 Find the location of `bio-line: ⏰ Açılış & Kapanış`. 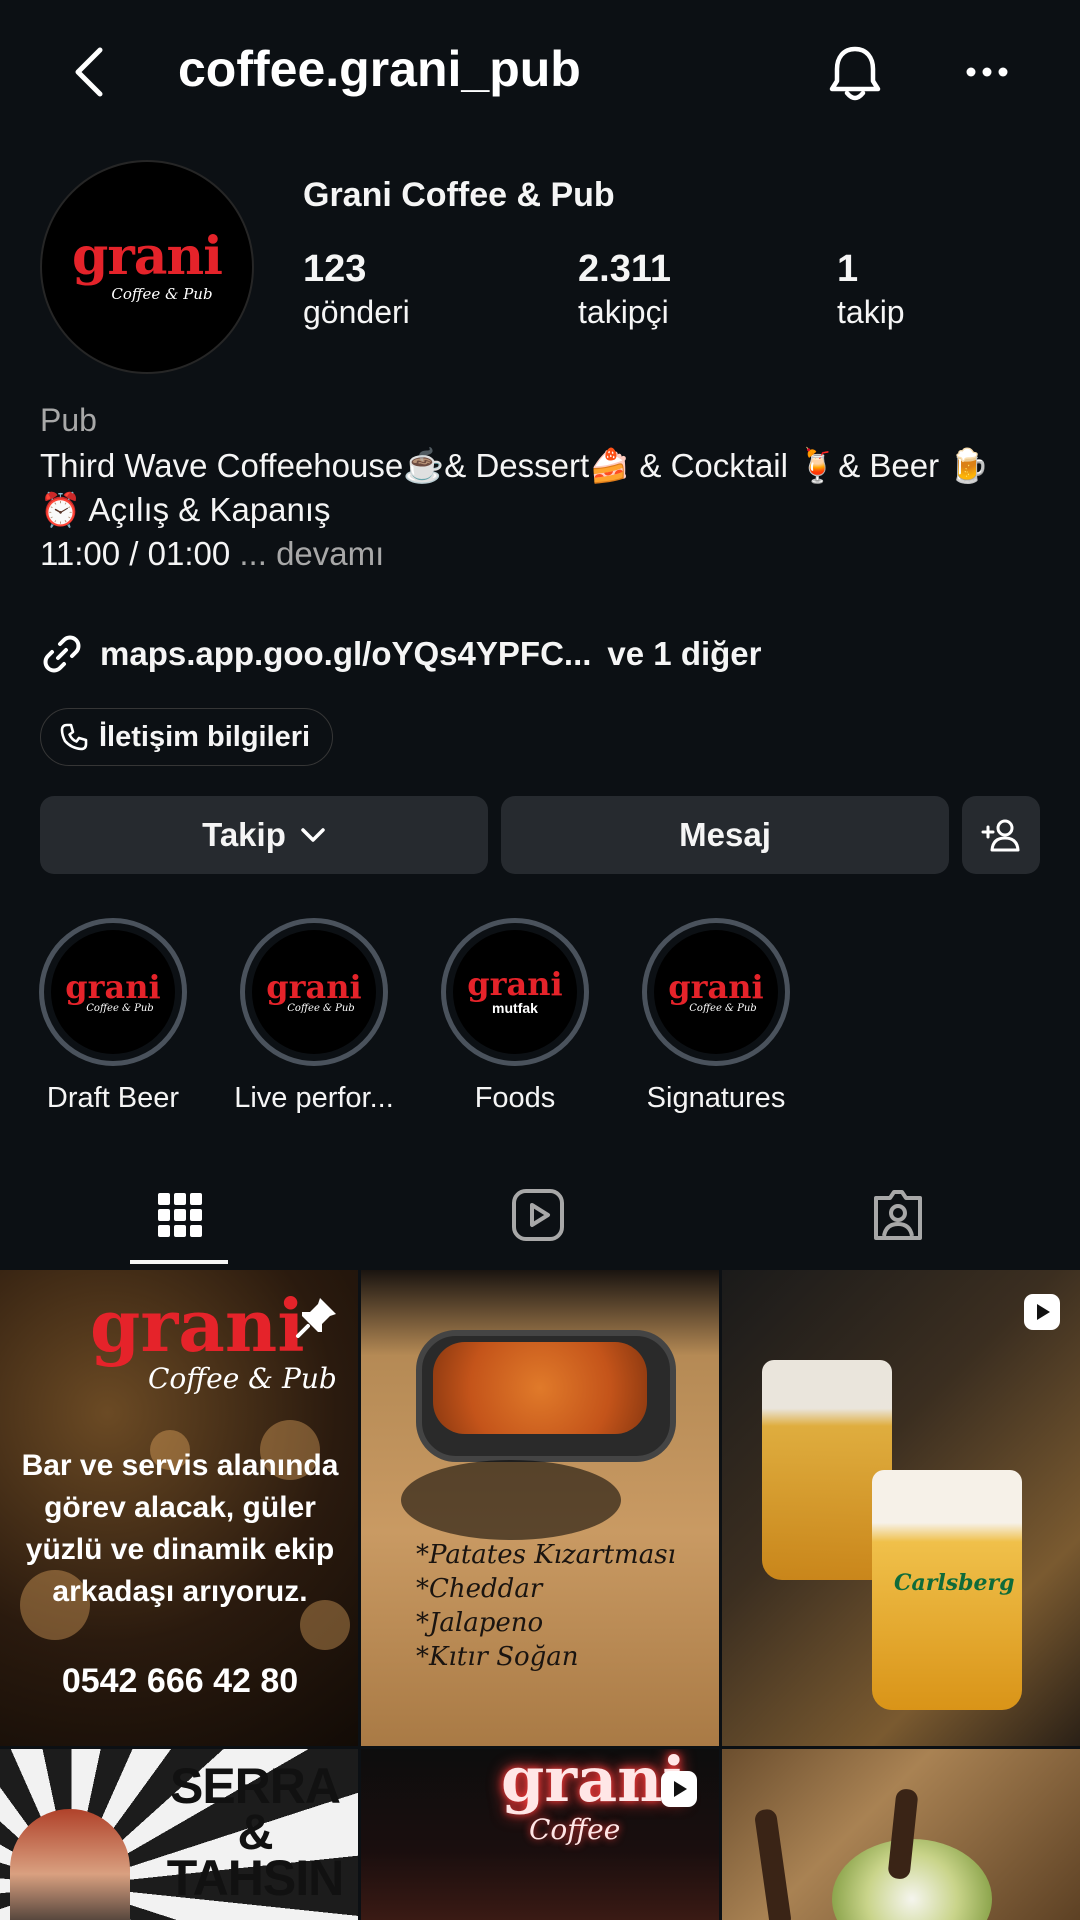

bio-line: ⏰ Açılış & Kapanış is located at coordinates (185, 509).